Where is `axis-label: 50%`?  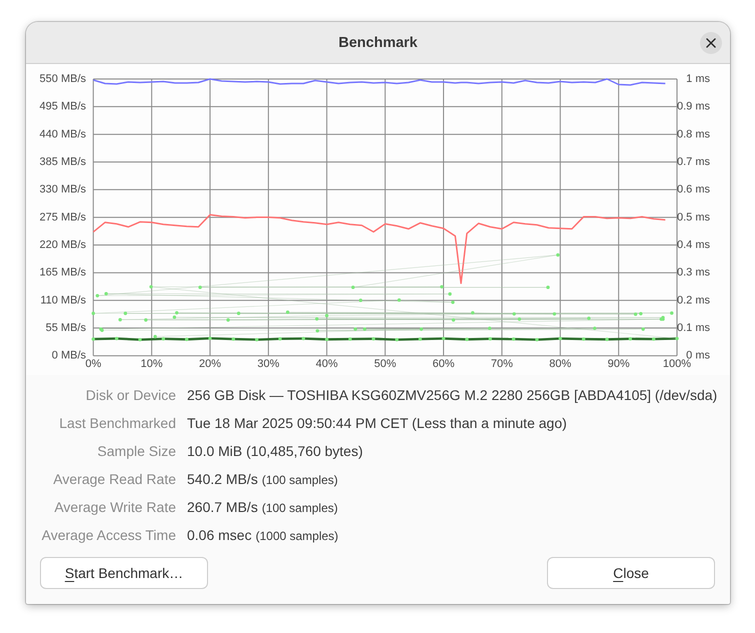 axis-label: 50% is located at coordinates (385, 364).